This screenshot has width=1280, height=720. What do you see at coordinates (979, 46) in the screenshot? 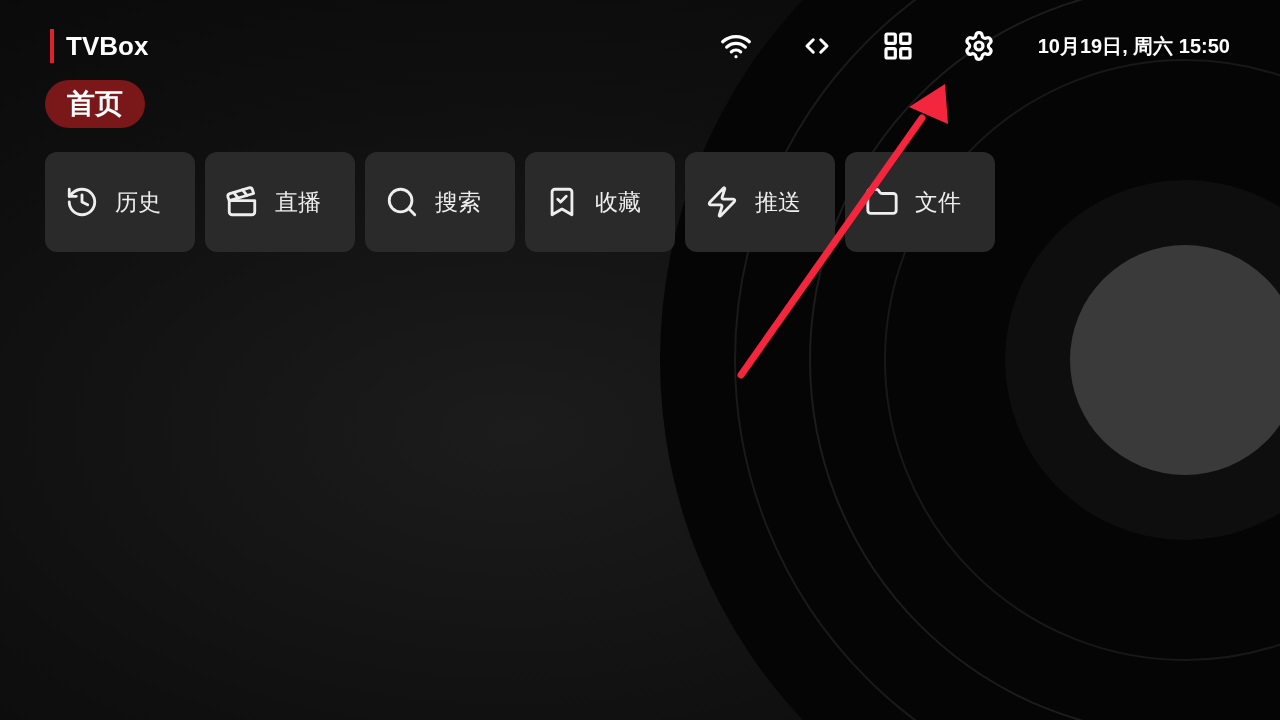
I see `settings-icon` at bounding box center [979, 46].